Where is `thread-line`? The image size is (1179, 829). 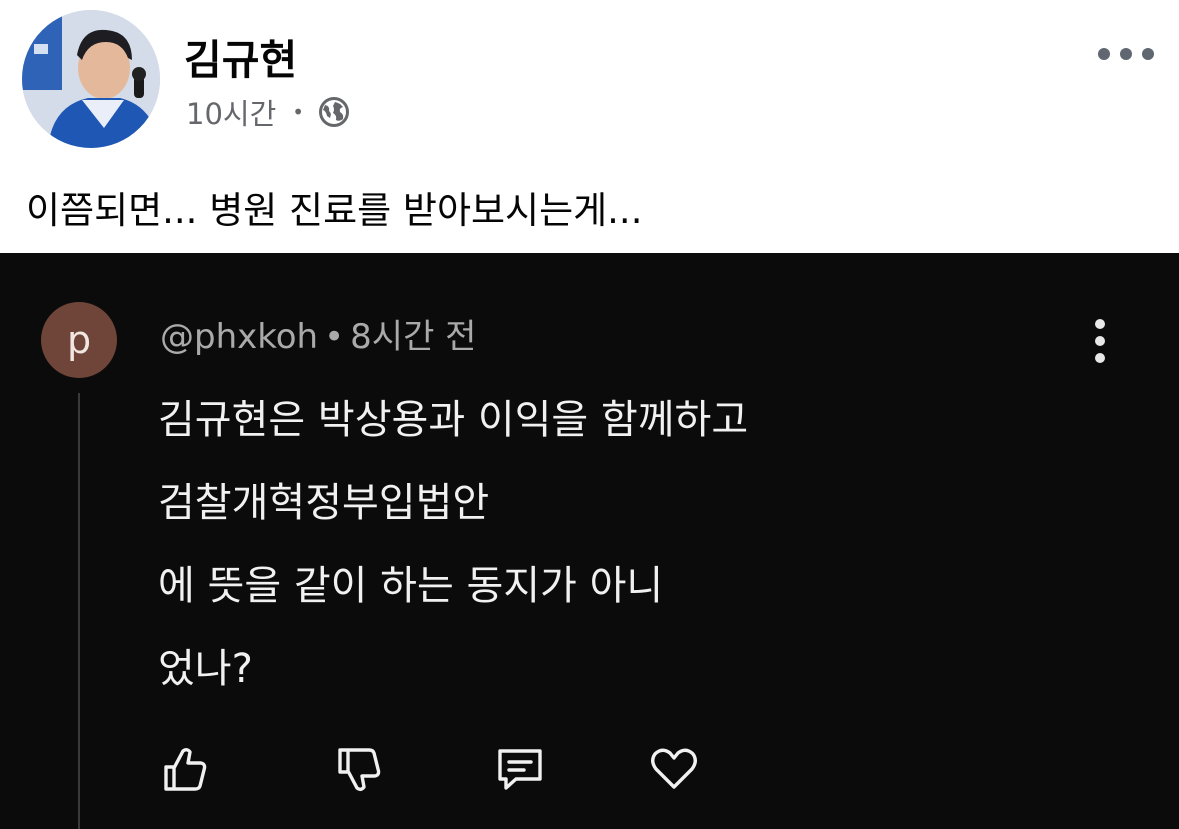 thread-line is located at coordinates (79, 611).